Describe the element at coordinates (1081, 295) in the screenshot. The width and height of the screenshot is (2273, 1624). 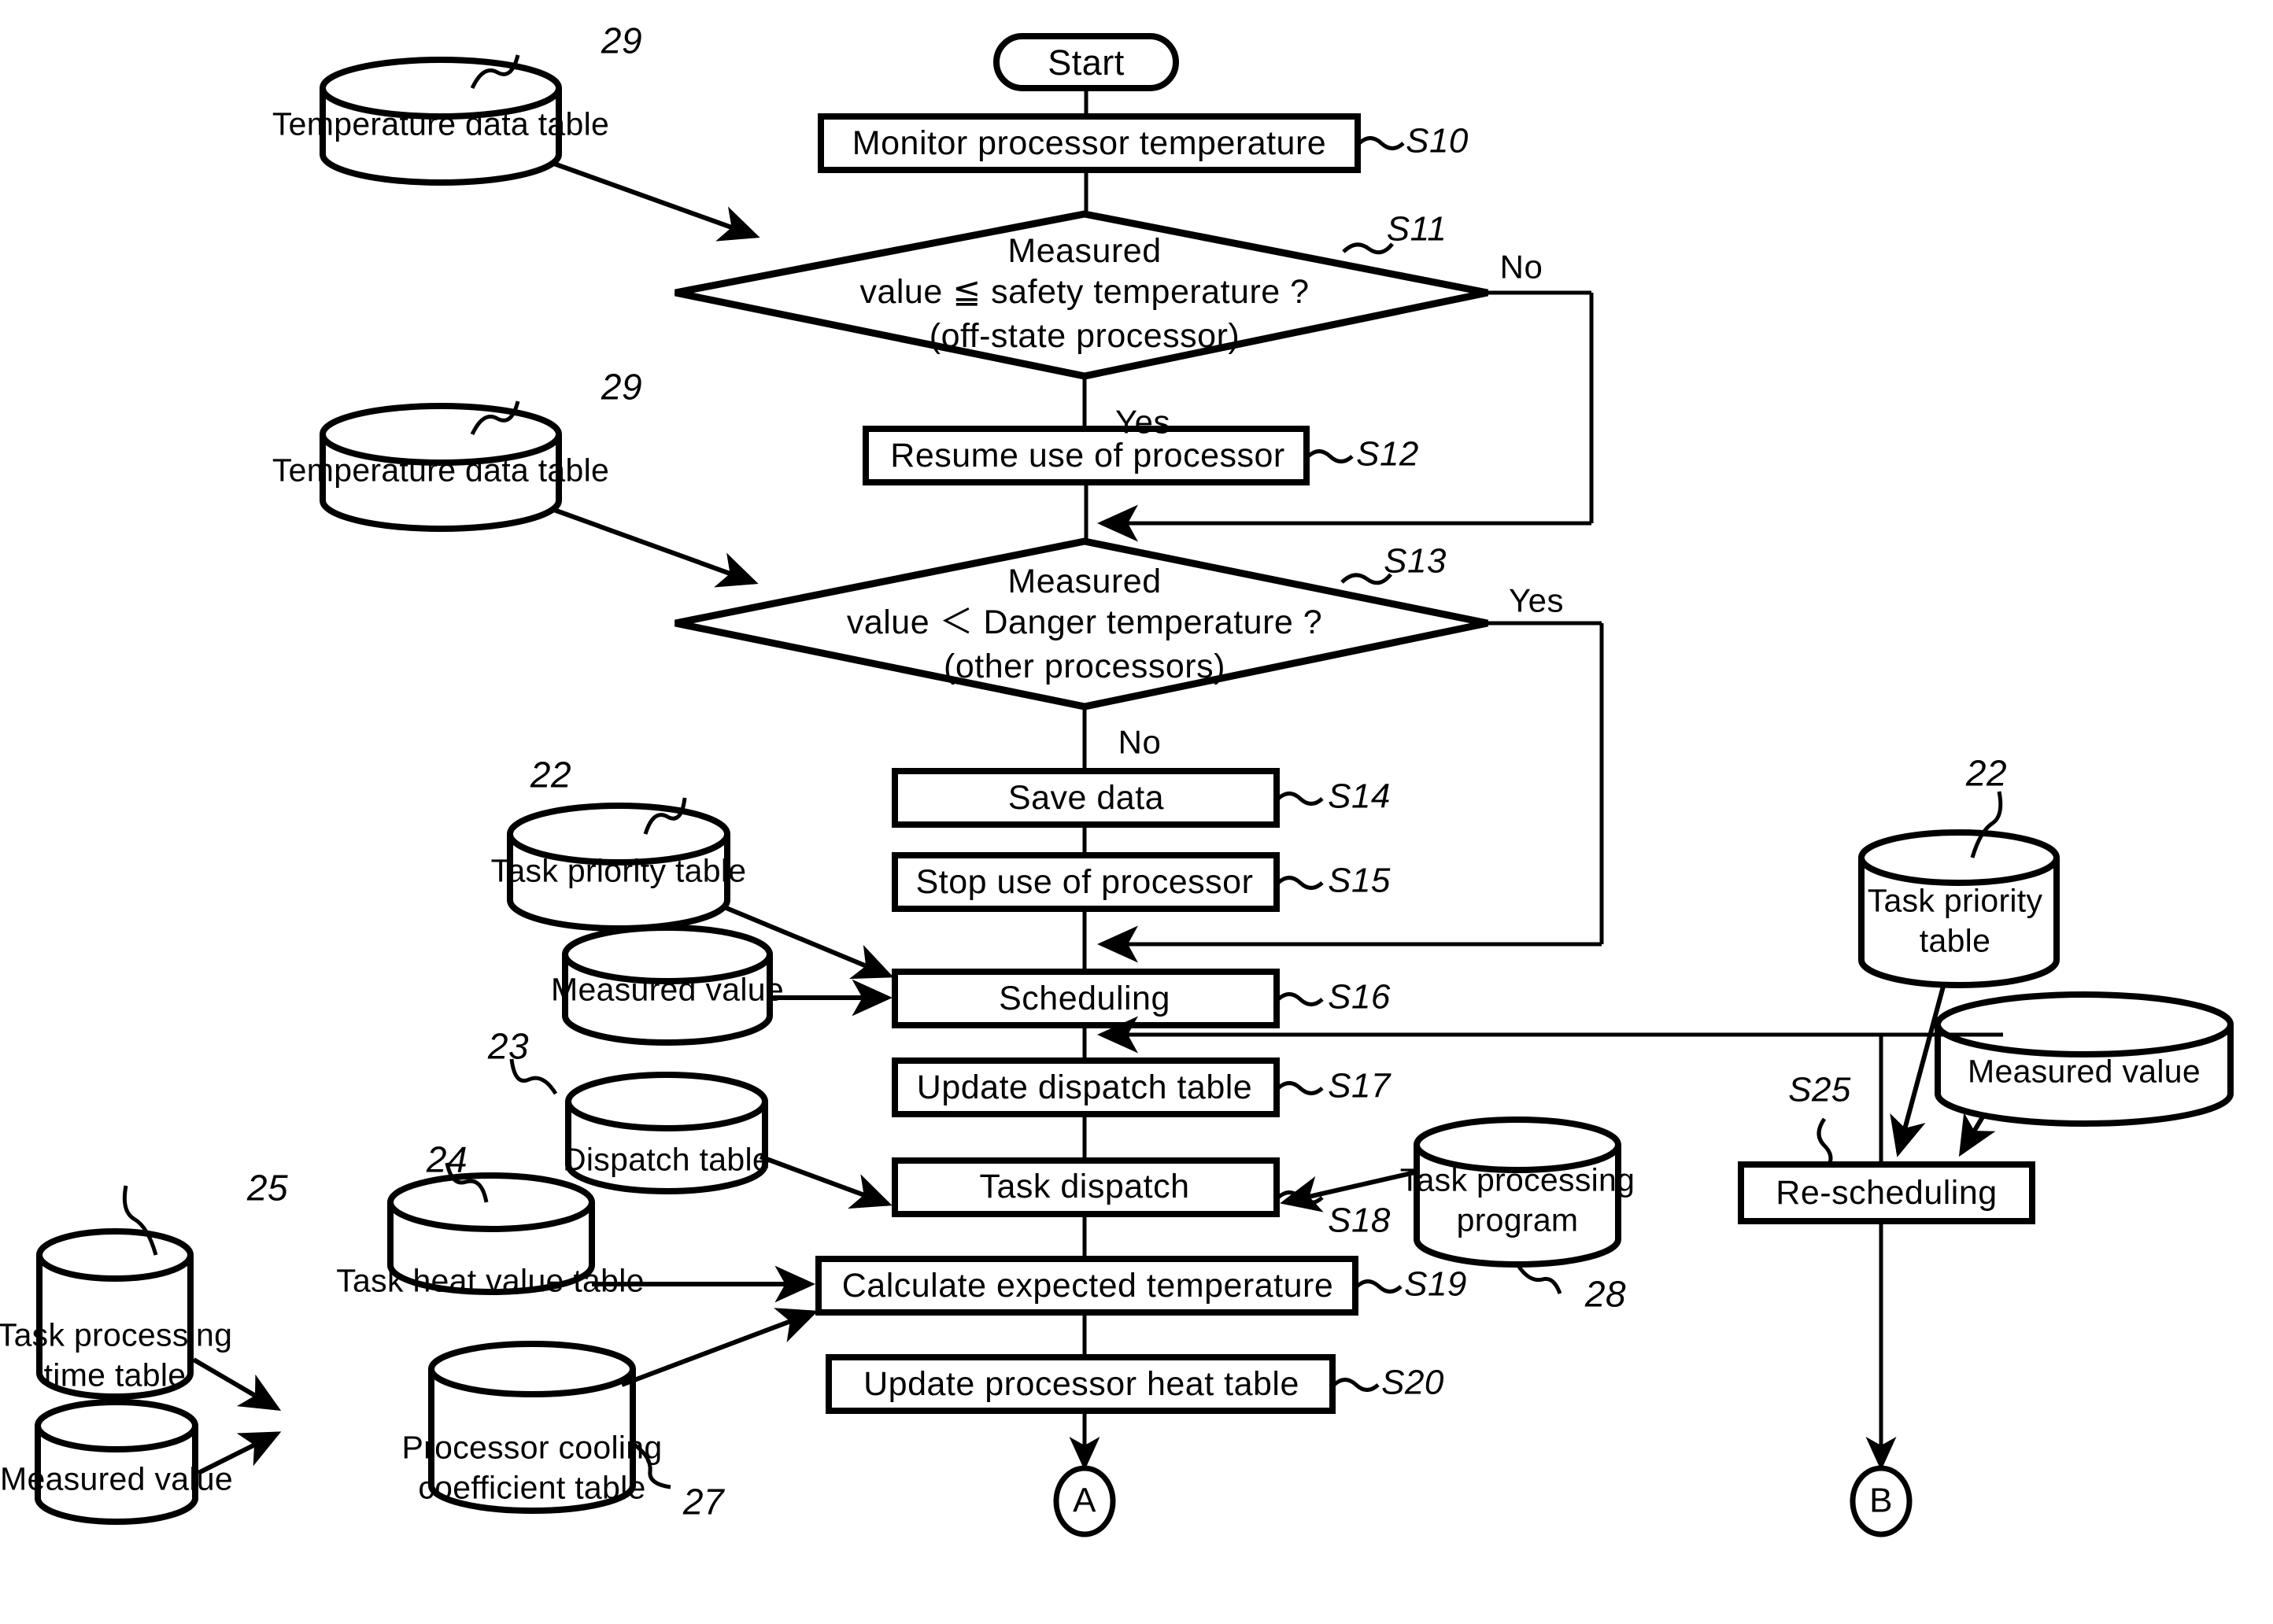
I see `decision-s11-shape` at that location.